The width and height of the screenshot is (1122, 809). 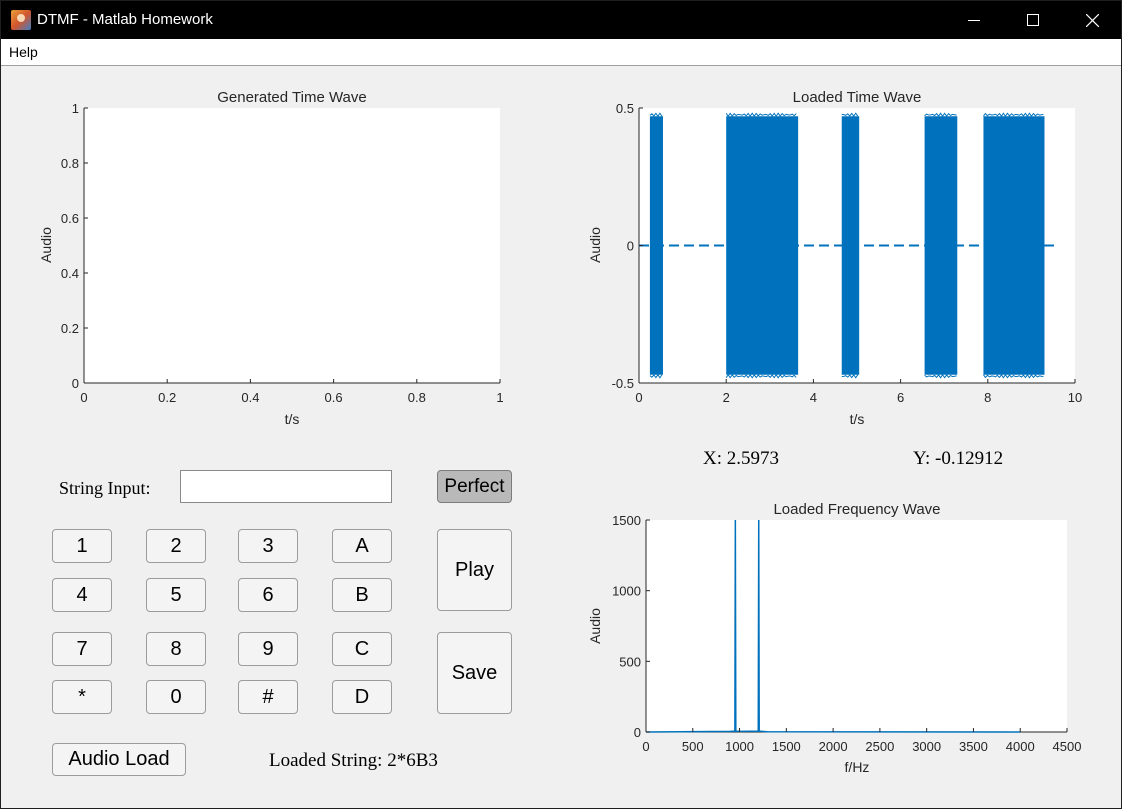 I want to click on cursor-y-readout: Y: -0.12912, so click(x=958, y=458).